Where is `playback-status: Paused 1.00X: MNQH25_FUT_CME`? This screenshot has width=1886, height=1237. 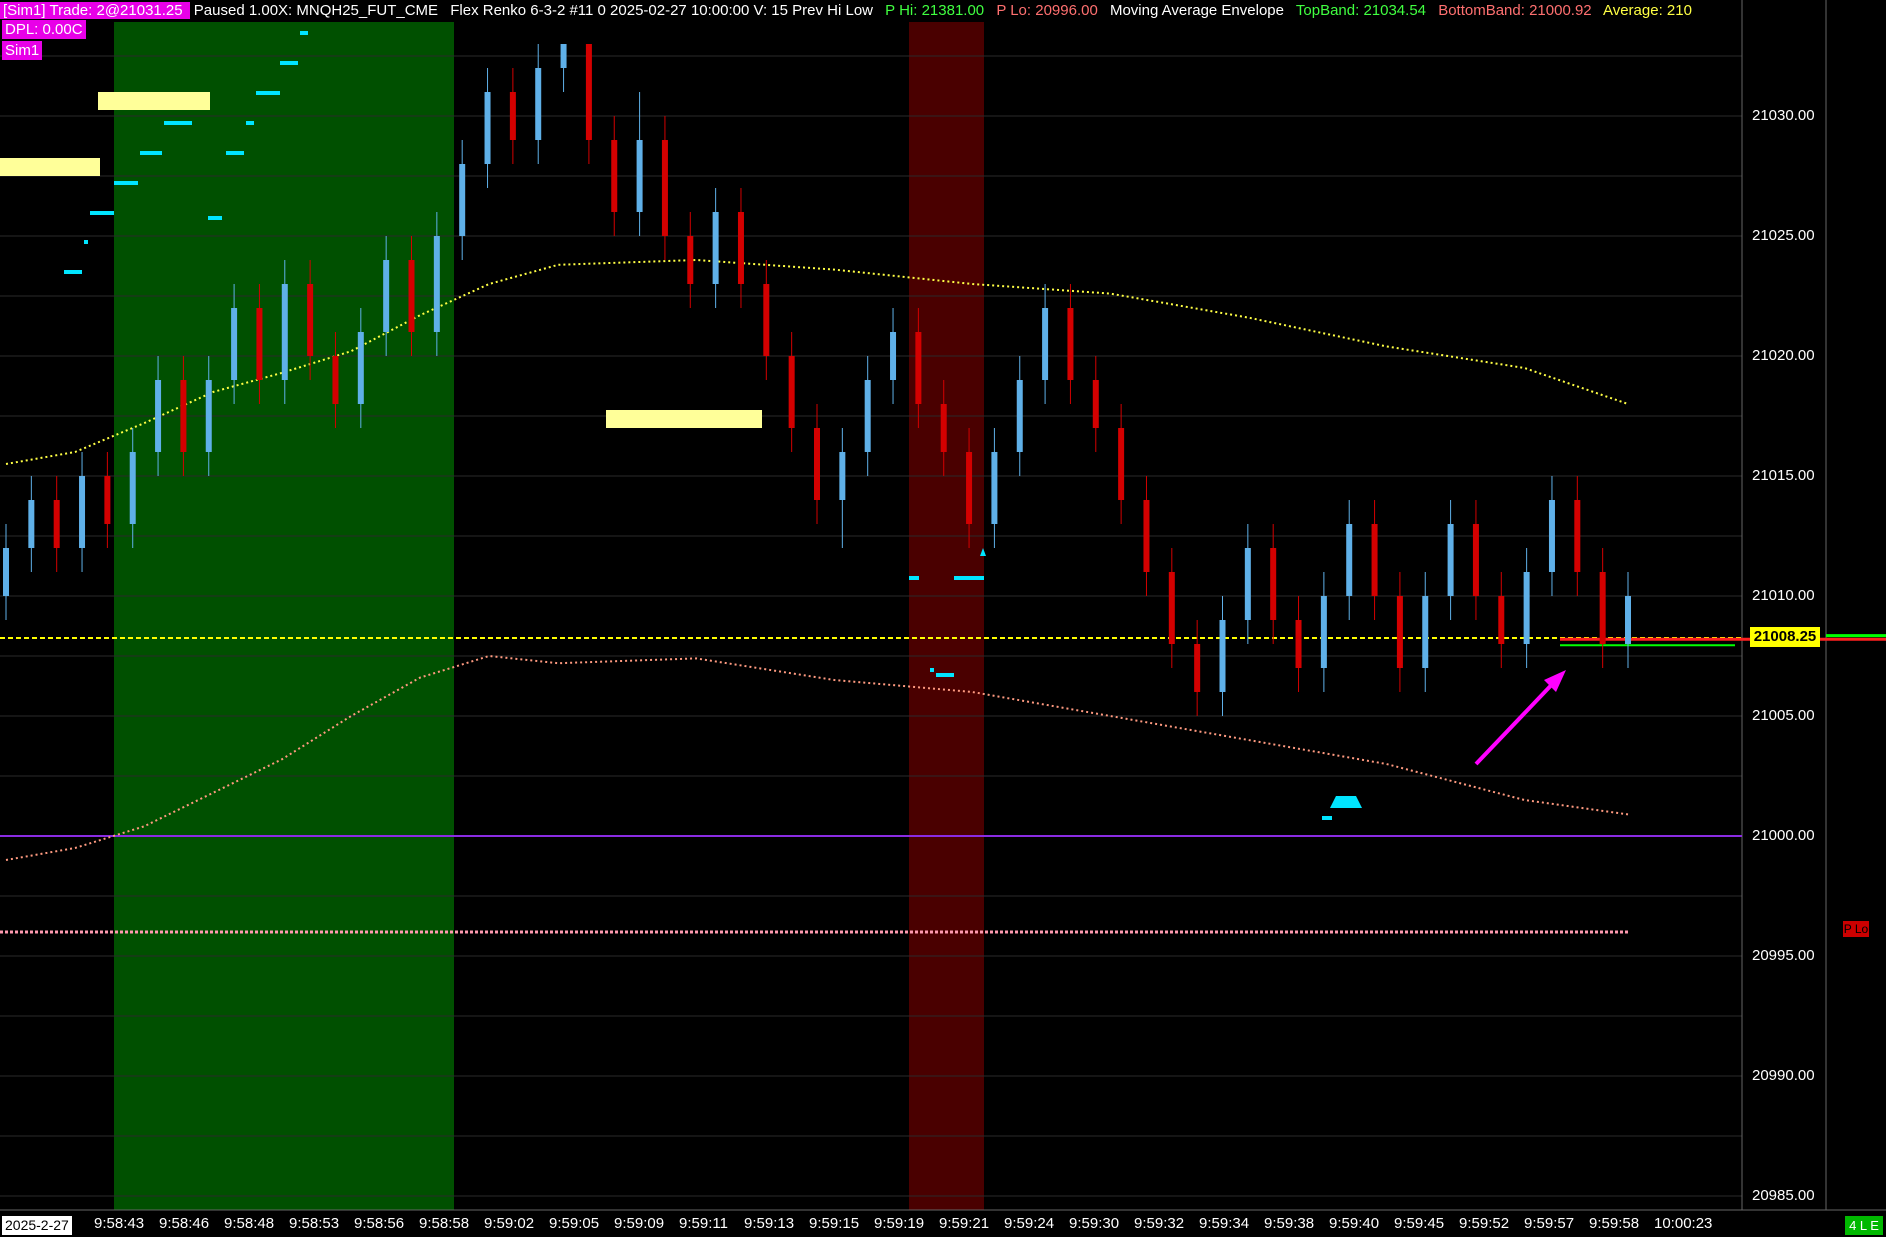 playback-status: Paused 1.00X: MNQH25_FUT_CME is located at coordinates (316, 10).